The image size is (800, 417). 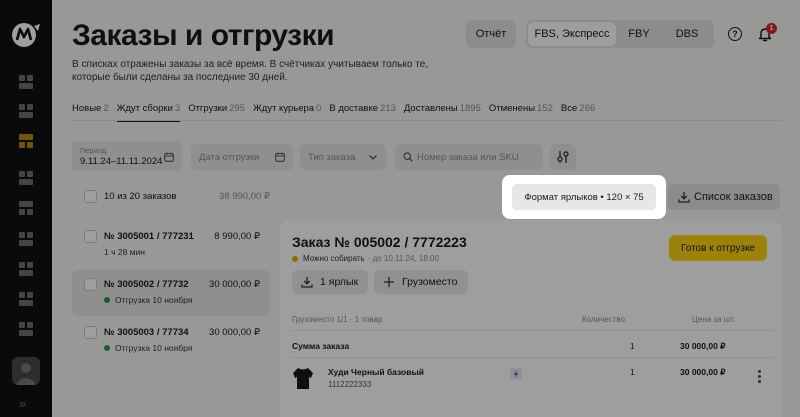 I want to click on label-format-button: Формат ярлыков • 120 × 75, so click(x=584, y=197).